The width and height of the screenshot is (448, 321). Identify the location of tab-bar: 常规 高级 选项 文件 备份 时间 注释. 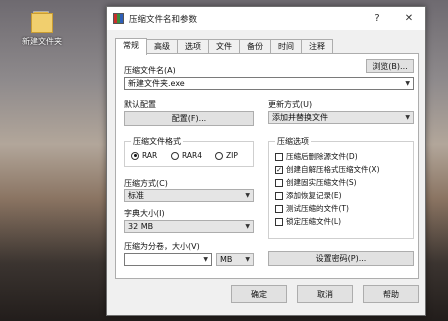
(224, 46).